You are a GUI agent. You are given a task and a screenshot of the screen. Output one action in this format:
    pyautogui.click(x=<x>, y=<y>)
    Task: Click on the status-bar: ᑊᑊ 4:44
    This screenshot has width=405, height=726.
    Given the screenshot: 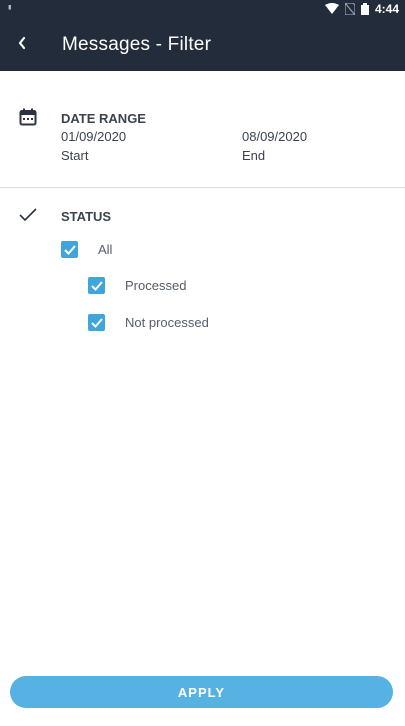 What is the action you would take?
    pyautogui.click(x=202, y=10)
    